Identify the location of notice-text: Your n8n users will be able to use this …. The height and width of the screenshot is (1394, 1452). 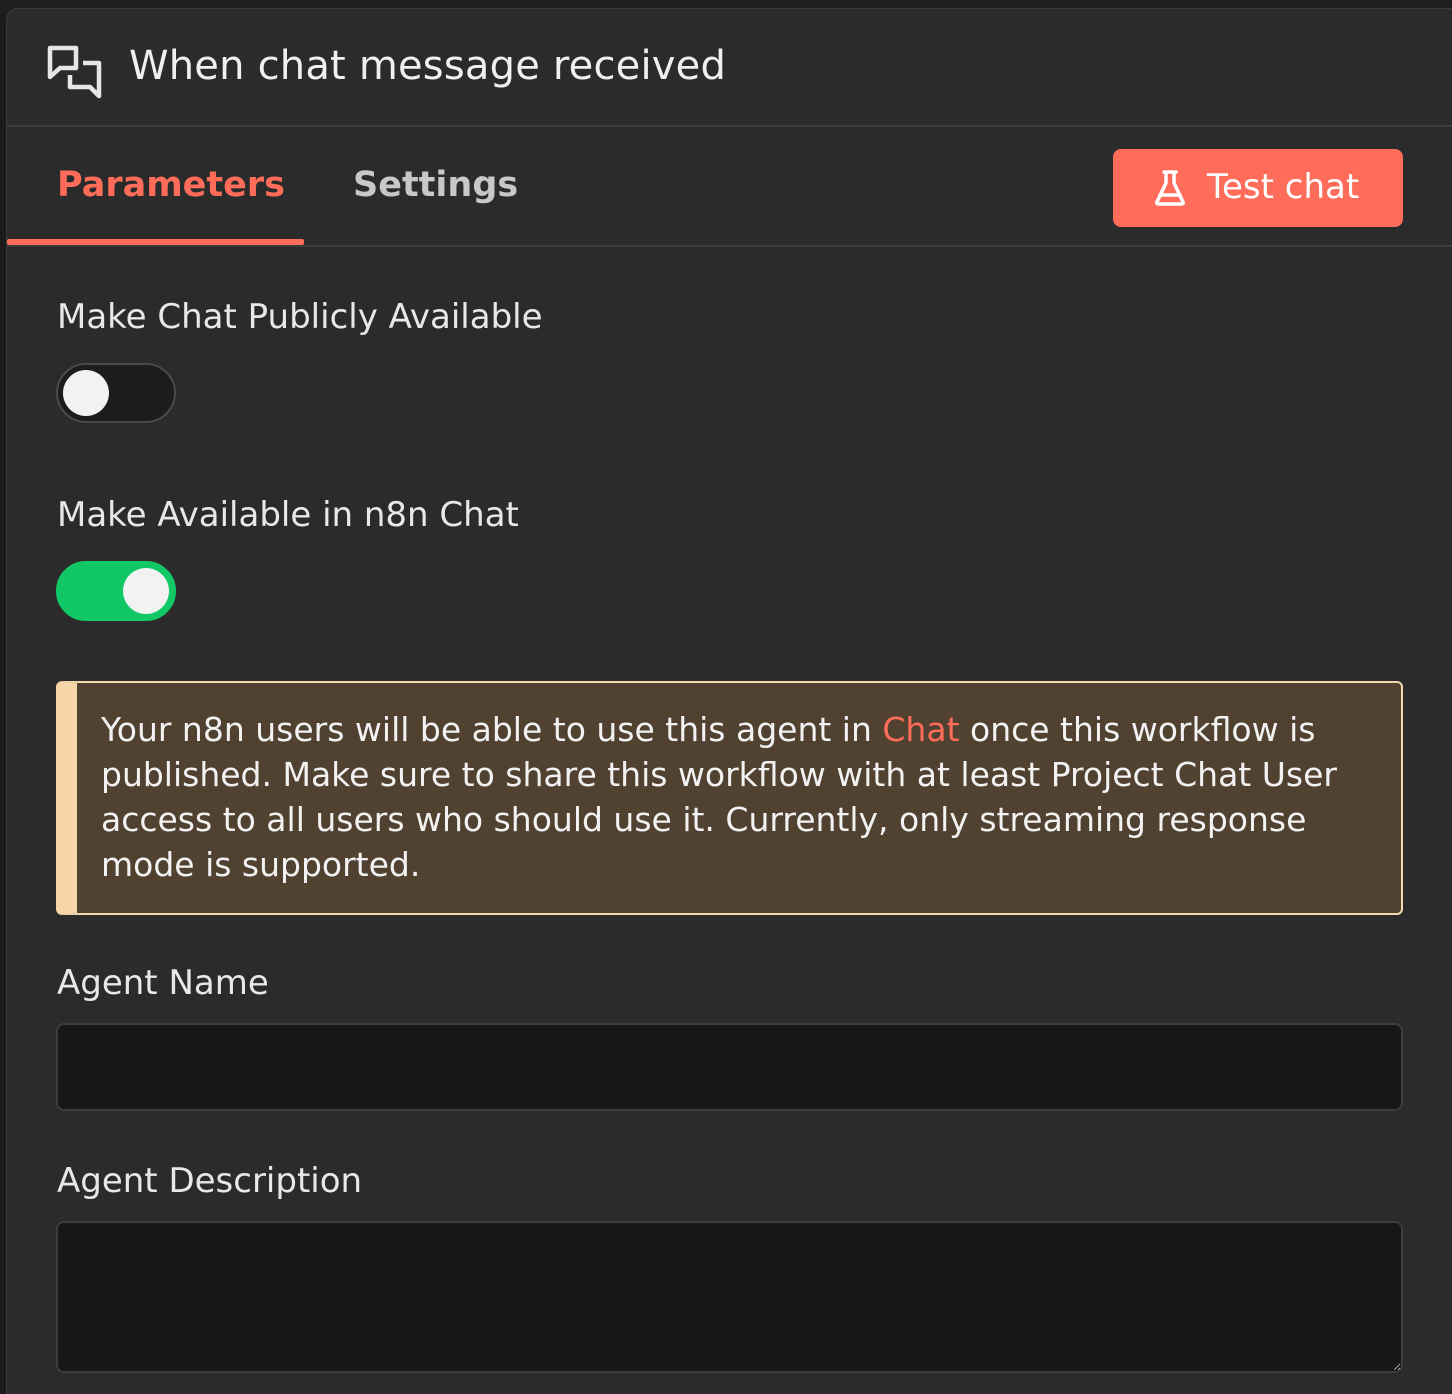
(746, 797).